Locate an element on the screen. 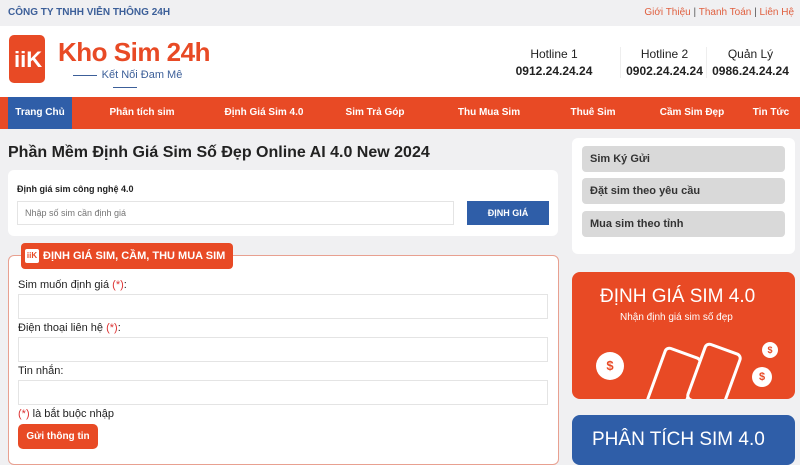 The image size is (800, 465). hotline-manager: Quản Lý 0986.24.24.24 is located at coordinates (750, 62).